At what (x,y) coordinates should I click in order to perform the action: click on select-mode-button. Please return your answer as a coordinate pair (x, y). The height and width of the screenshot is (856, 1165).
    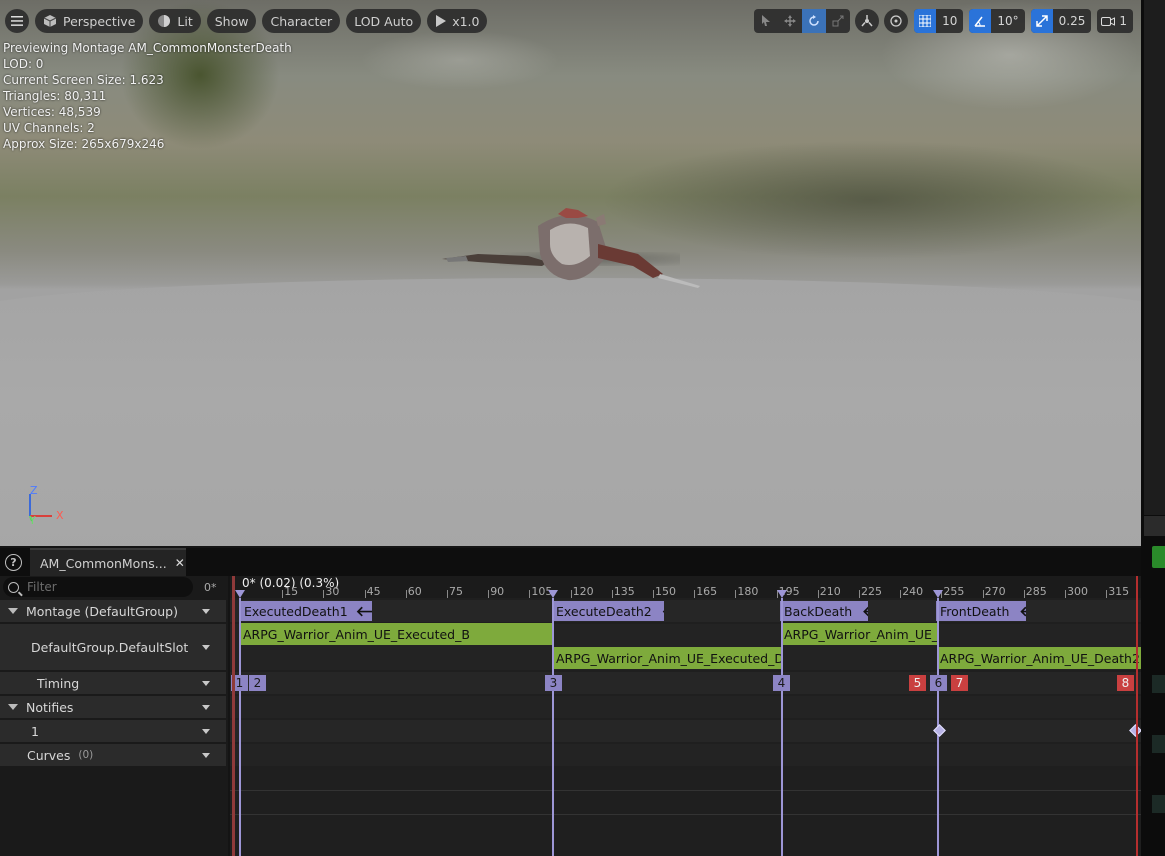
    Looking at the image, I should click on (766, 21).